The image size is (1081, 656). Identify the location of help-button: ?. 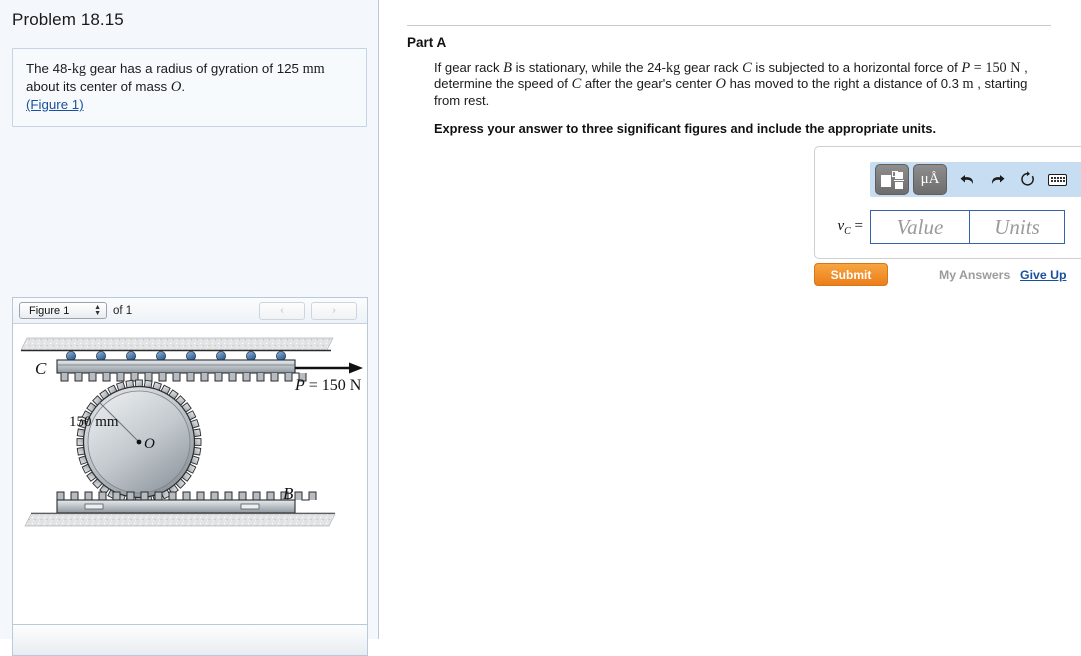
(1077, 180).